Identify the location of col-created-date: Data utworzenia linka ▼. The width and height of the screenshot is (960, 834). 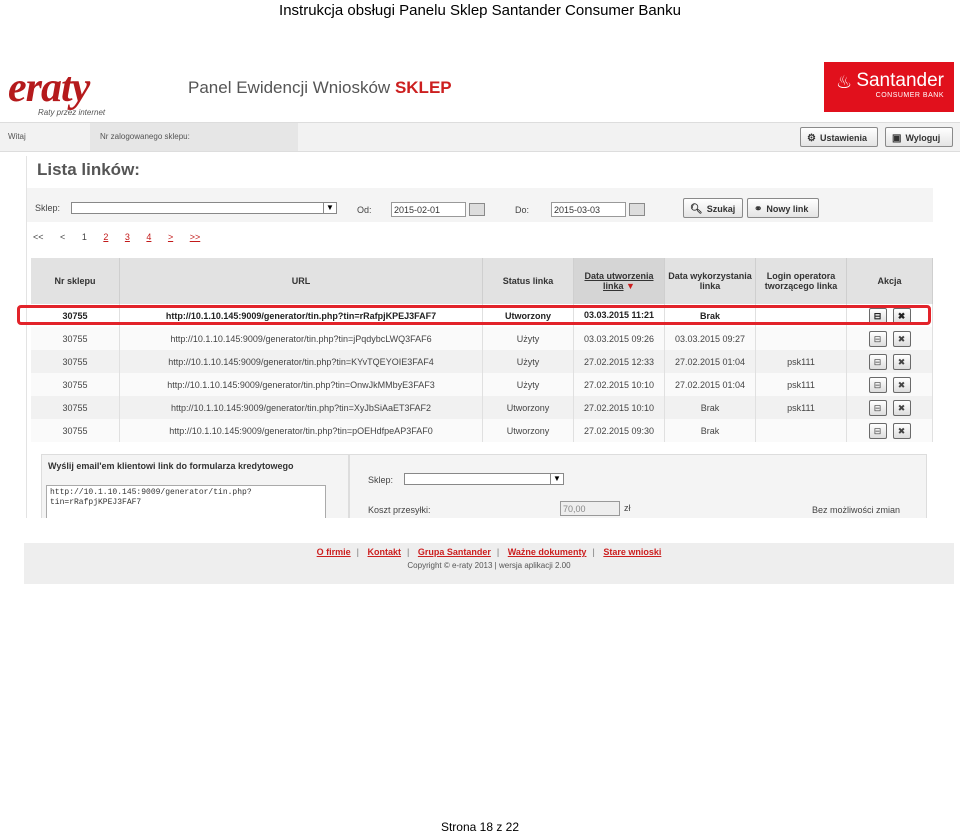
(619, 281).